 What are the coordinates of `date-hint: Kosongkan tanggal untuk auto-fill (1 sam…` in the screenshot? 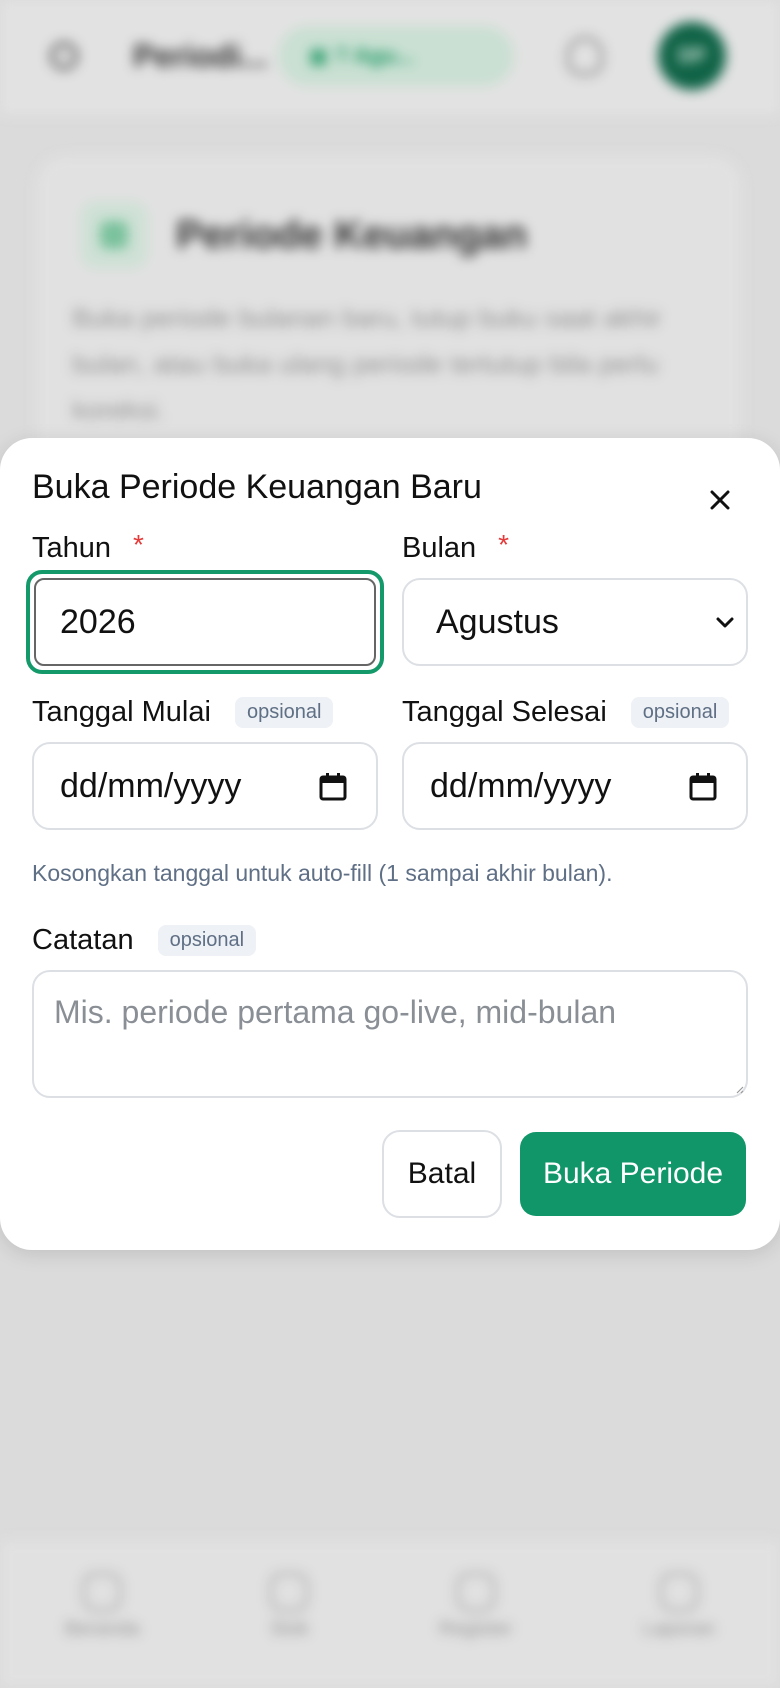 It's located at (322, 873).